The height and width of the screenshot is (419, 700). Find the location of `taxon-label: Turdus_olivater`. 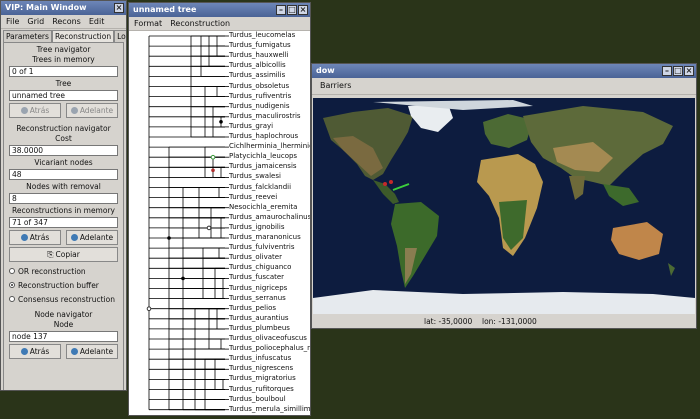

taxon-label: Turdus_olivater is located at coordinates (255, 257).